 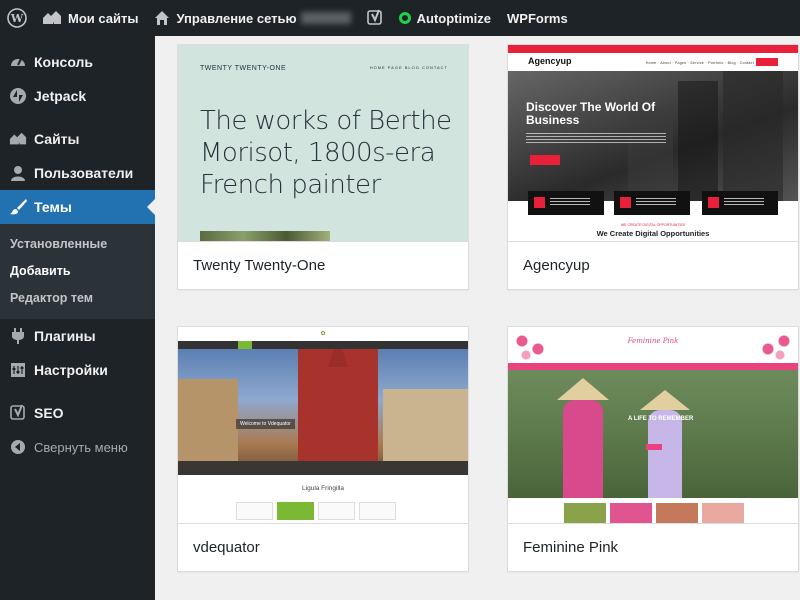 I want to click on theme-name: Feminine Pink, so click(x=653, y=547).